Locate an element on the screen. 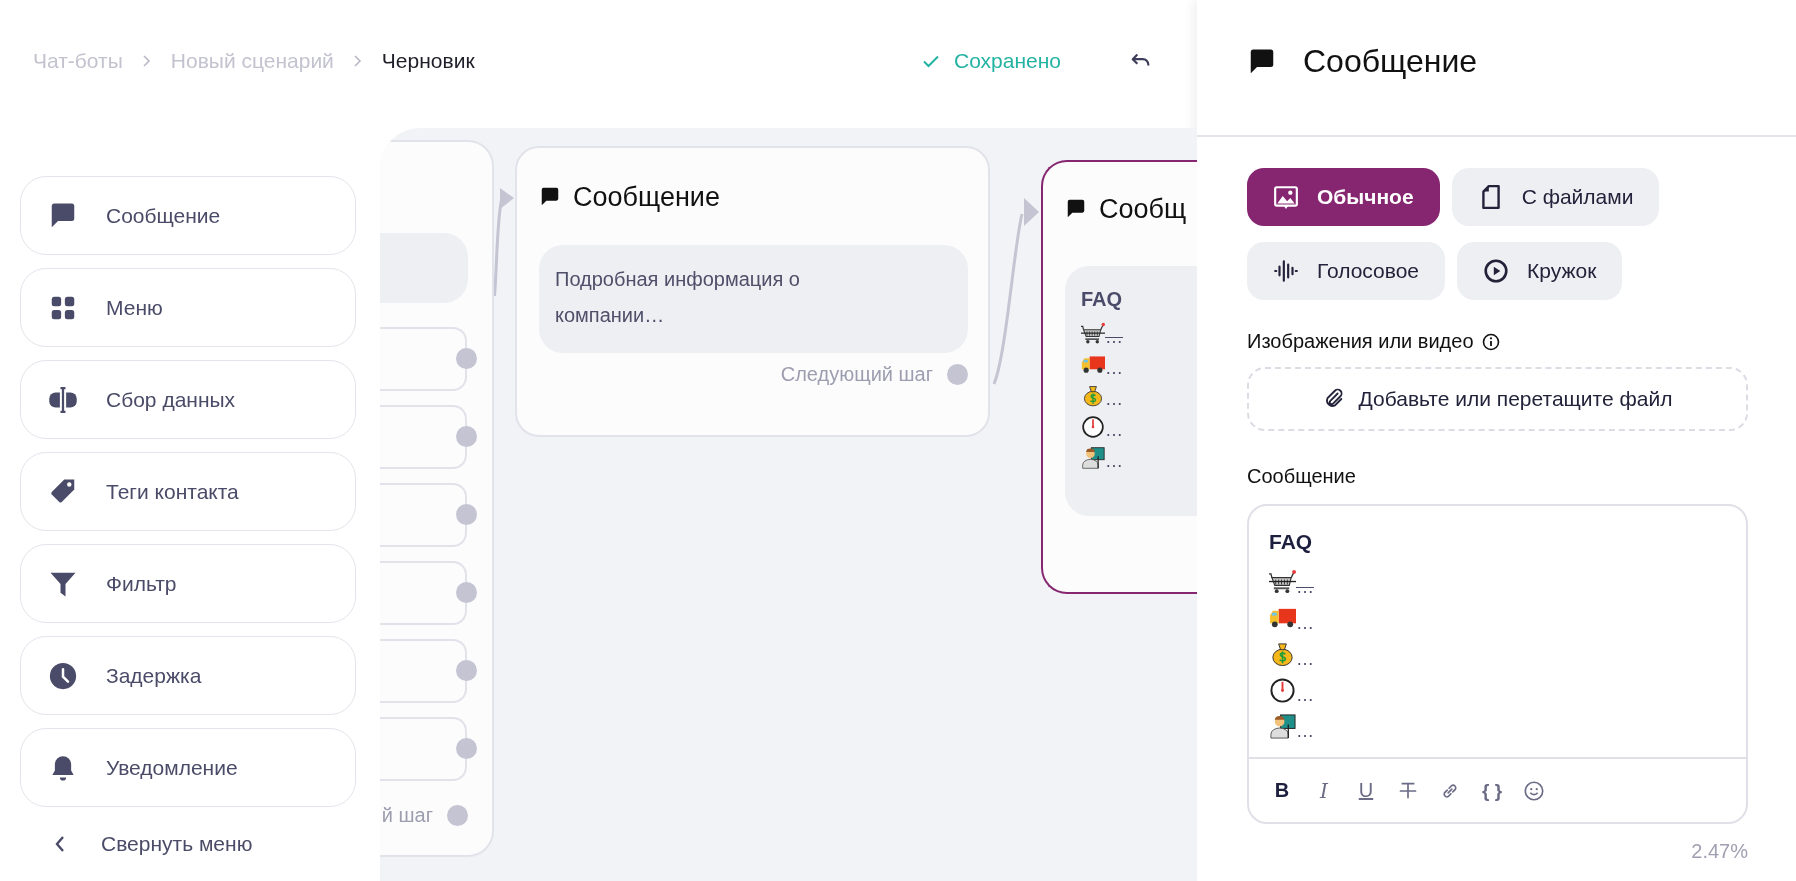  next-step-label: й шаг is located at coordinates (407, 815).